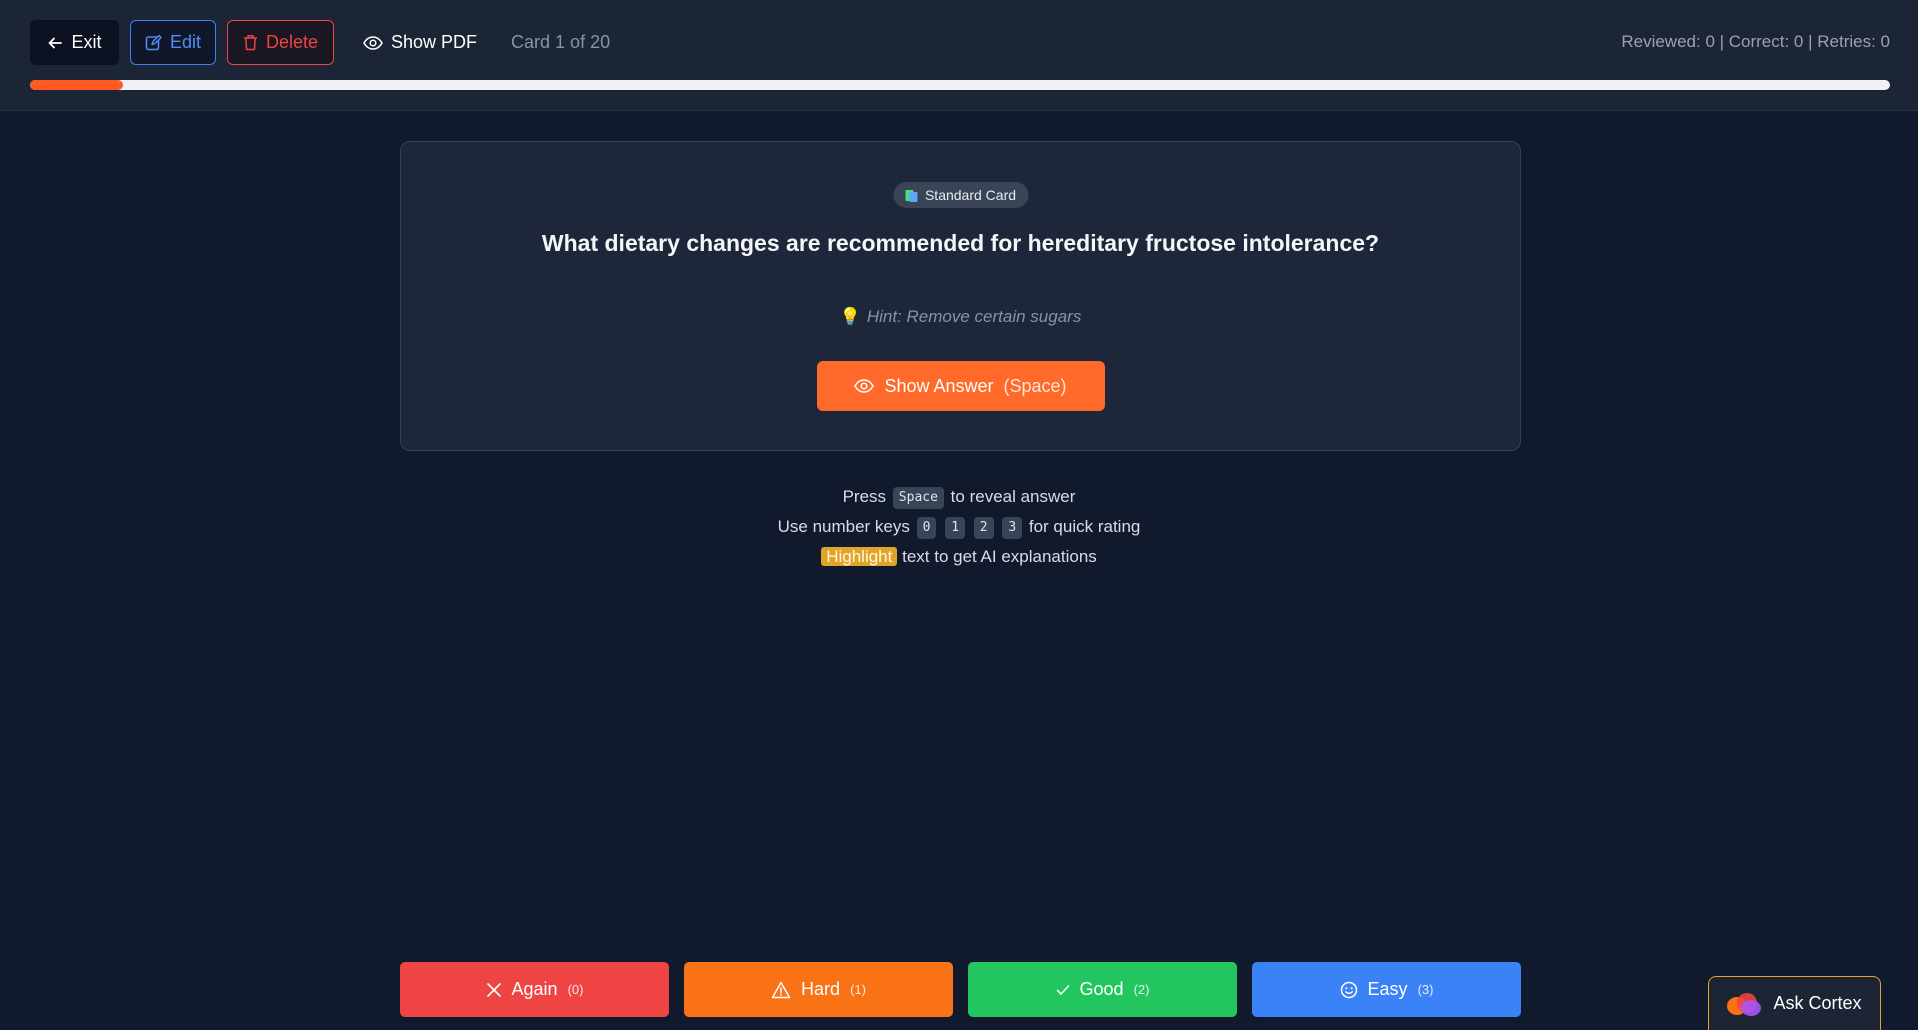 This screenshot has width=1918, height=1030. I want to click on lightbulb-icon: 💡, so click(850, 316).